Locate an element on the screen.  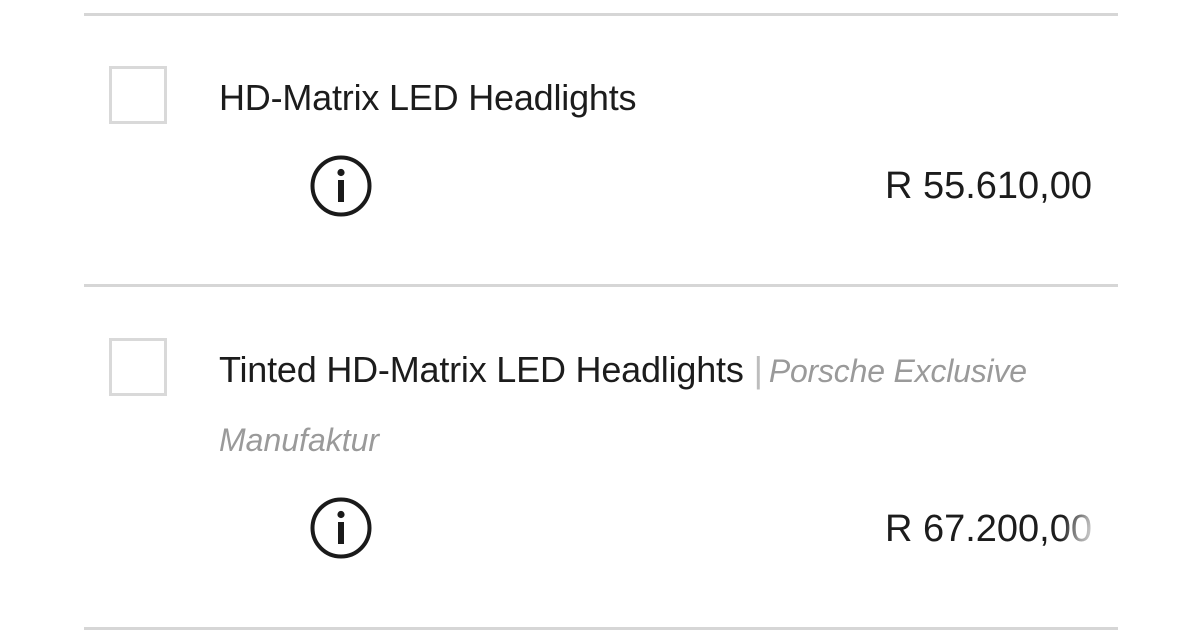
option-brand: Porsche Exclusive is located at coordinates (897, 371).